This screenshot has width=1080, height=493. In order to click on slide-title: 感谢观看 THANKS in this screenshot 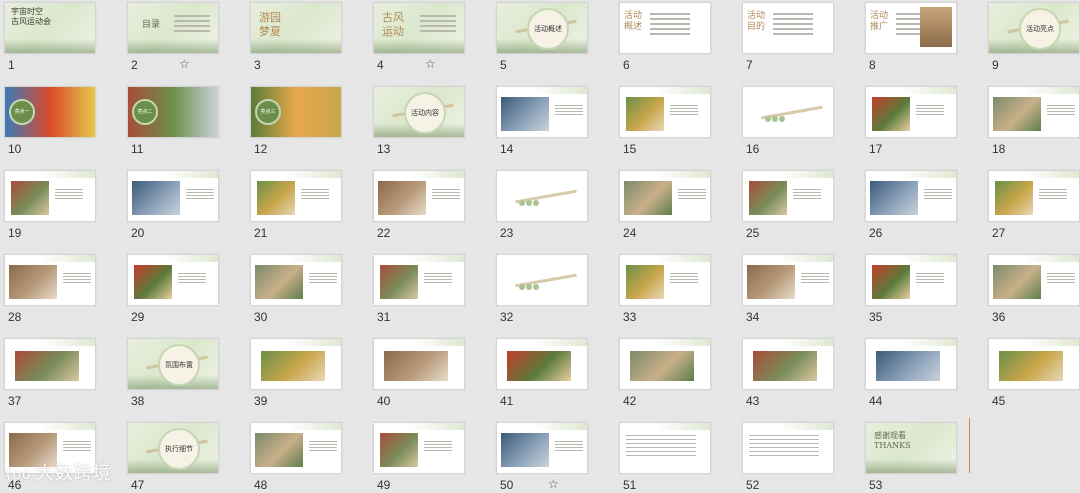, I will do `click(892, 440)`.